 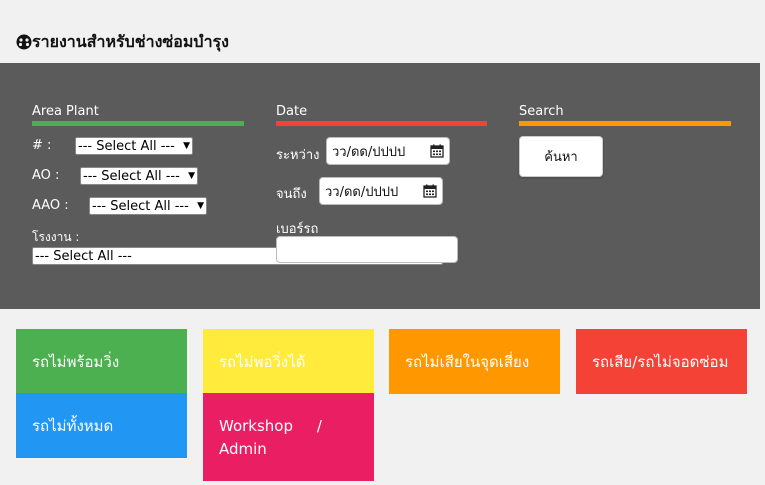 I want to click on date-to-placeholder: วว/ดด/ปปปป, so click(x=362, y=192).